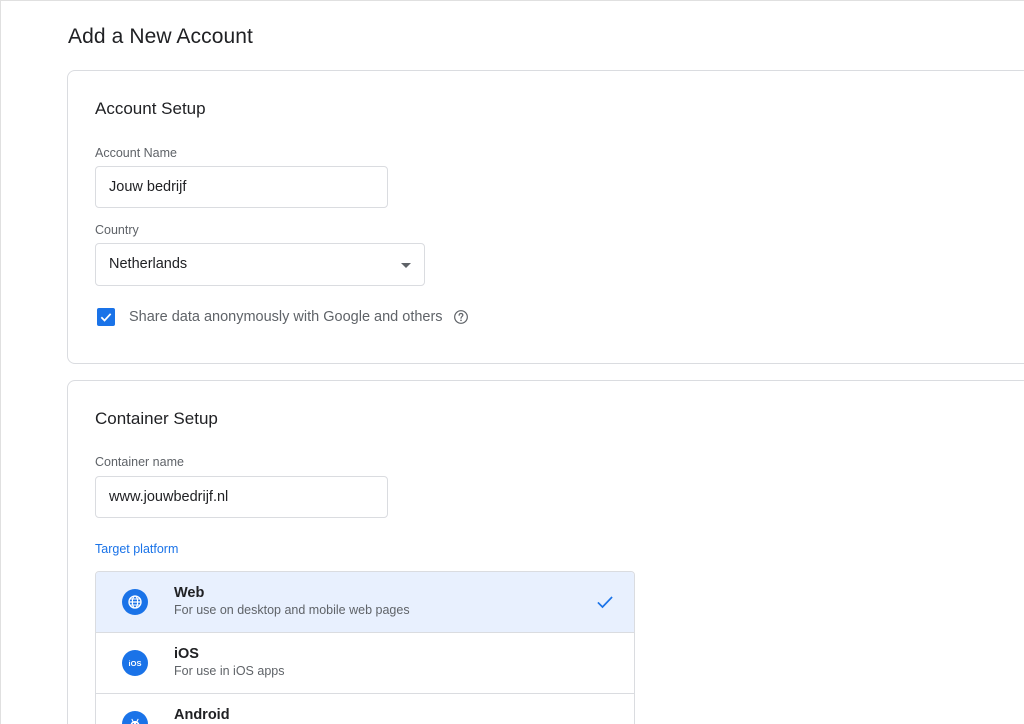 This screenshot has width=1024, height=724. Describe the element at coordinates (117, 230) in the screenshot. I see `country-label: Country` at that location.